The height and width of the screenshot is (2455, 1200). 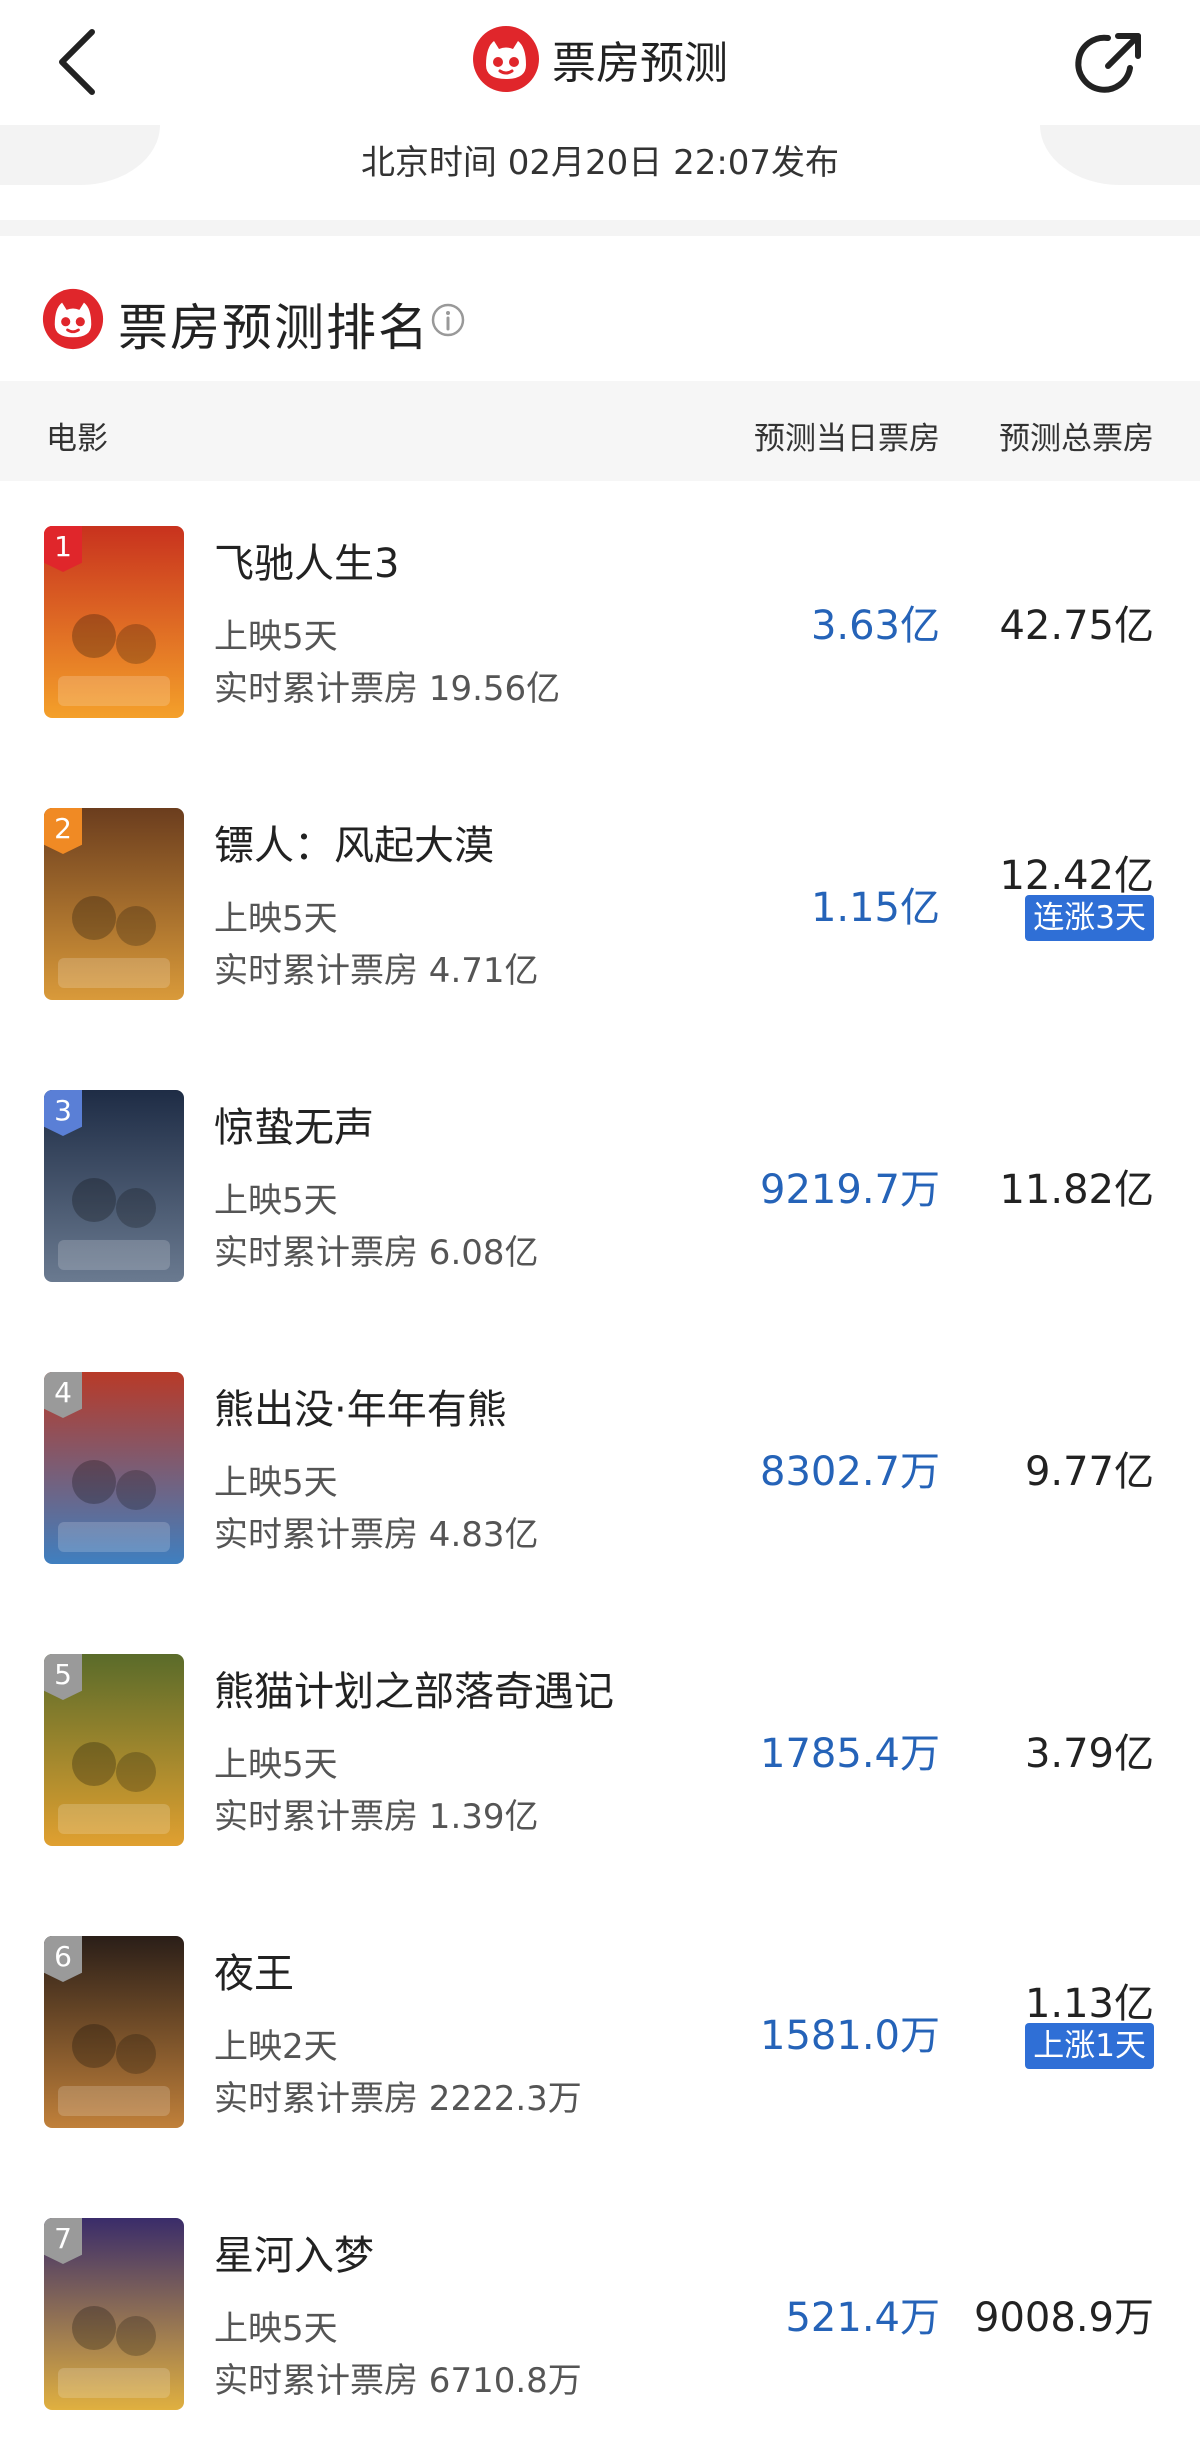 I want to click on cumulative-box-office: 实时累计票房 6710.8万, so click(x=398, y=2381).